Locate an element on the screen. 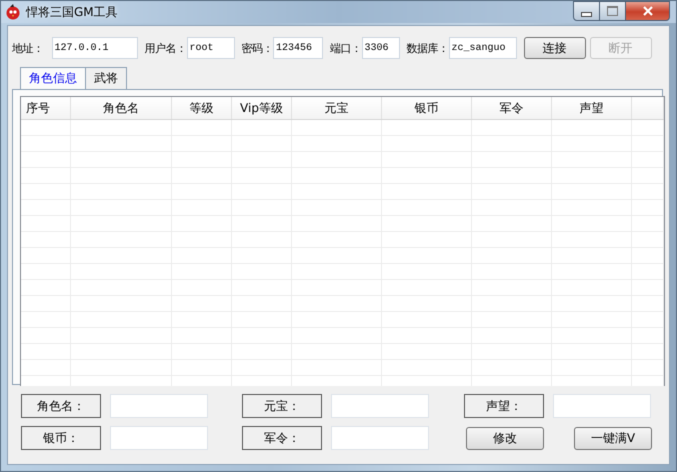 This screenshot has width=677, height=472. field-label: 声望： is located at coordinates (504, 406).